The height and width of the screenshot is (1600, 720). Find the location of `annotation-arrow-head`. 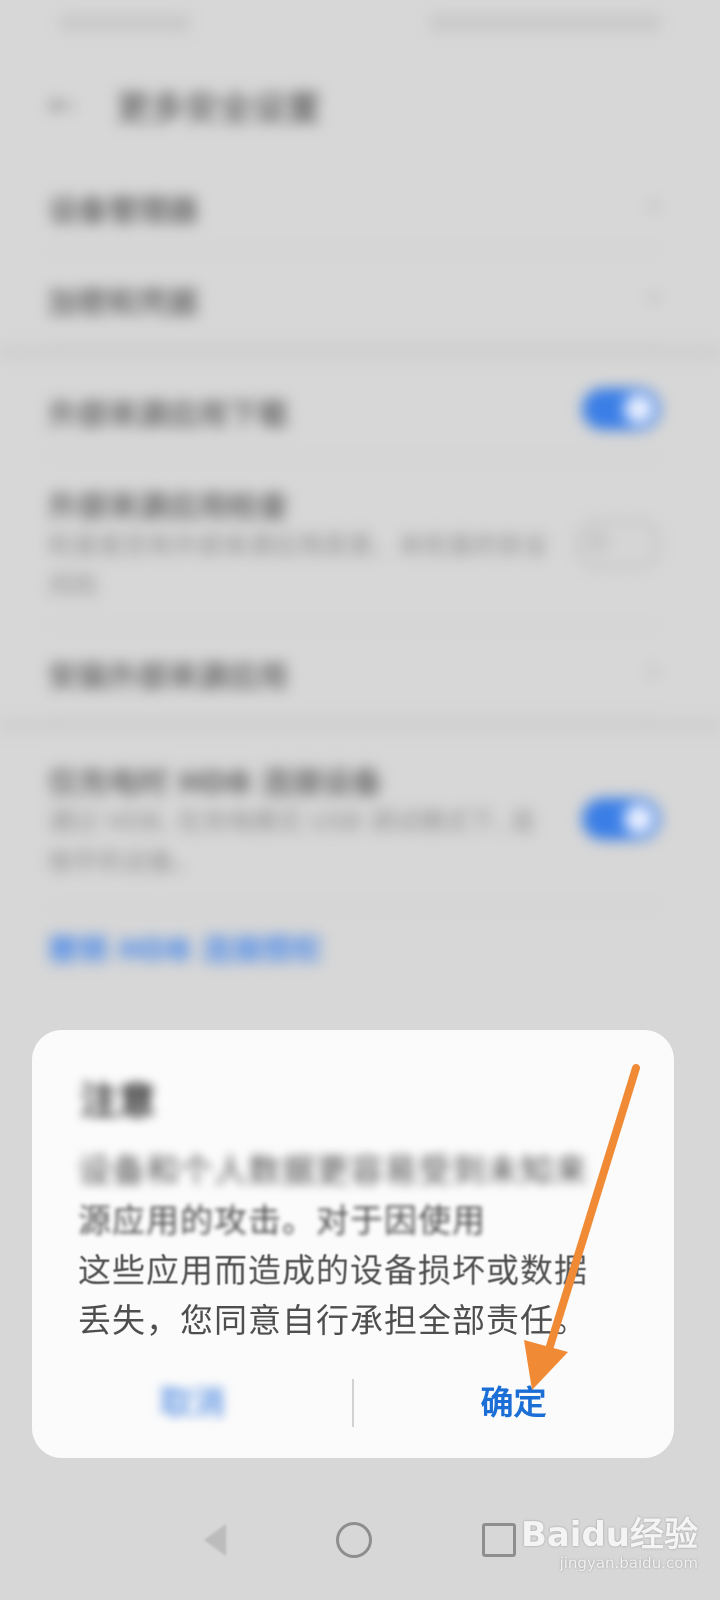

annotation-arrow-head is located at coordinates (546, 1365).